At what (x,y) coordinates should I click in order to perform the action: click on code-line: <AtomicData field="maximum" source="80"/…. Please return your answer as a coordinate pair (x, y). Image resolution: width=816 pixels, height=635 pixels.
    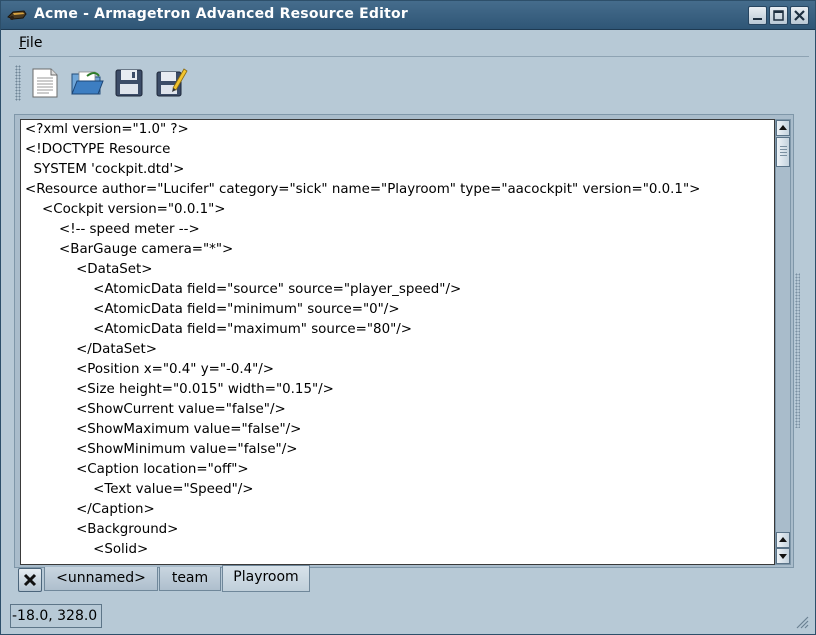
    Looking at the image, I should click on (218, 329).